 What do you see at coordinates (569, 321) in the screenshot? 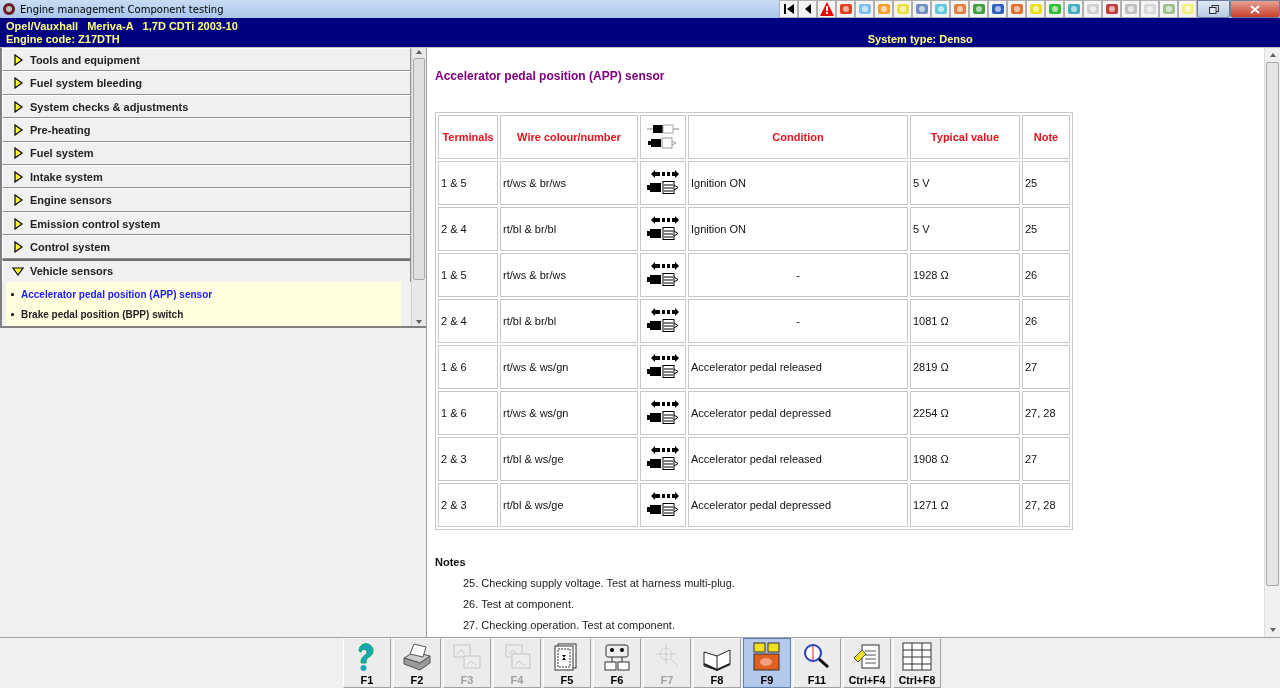
I see `table-cell: rt/bl & br/bl` at bounding box center [569, 321].